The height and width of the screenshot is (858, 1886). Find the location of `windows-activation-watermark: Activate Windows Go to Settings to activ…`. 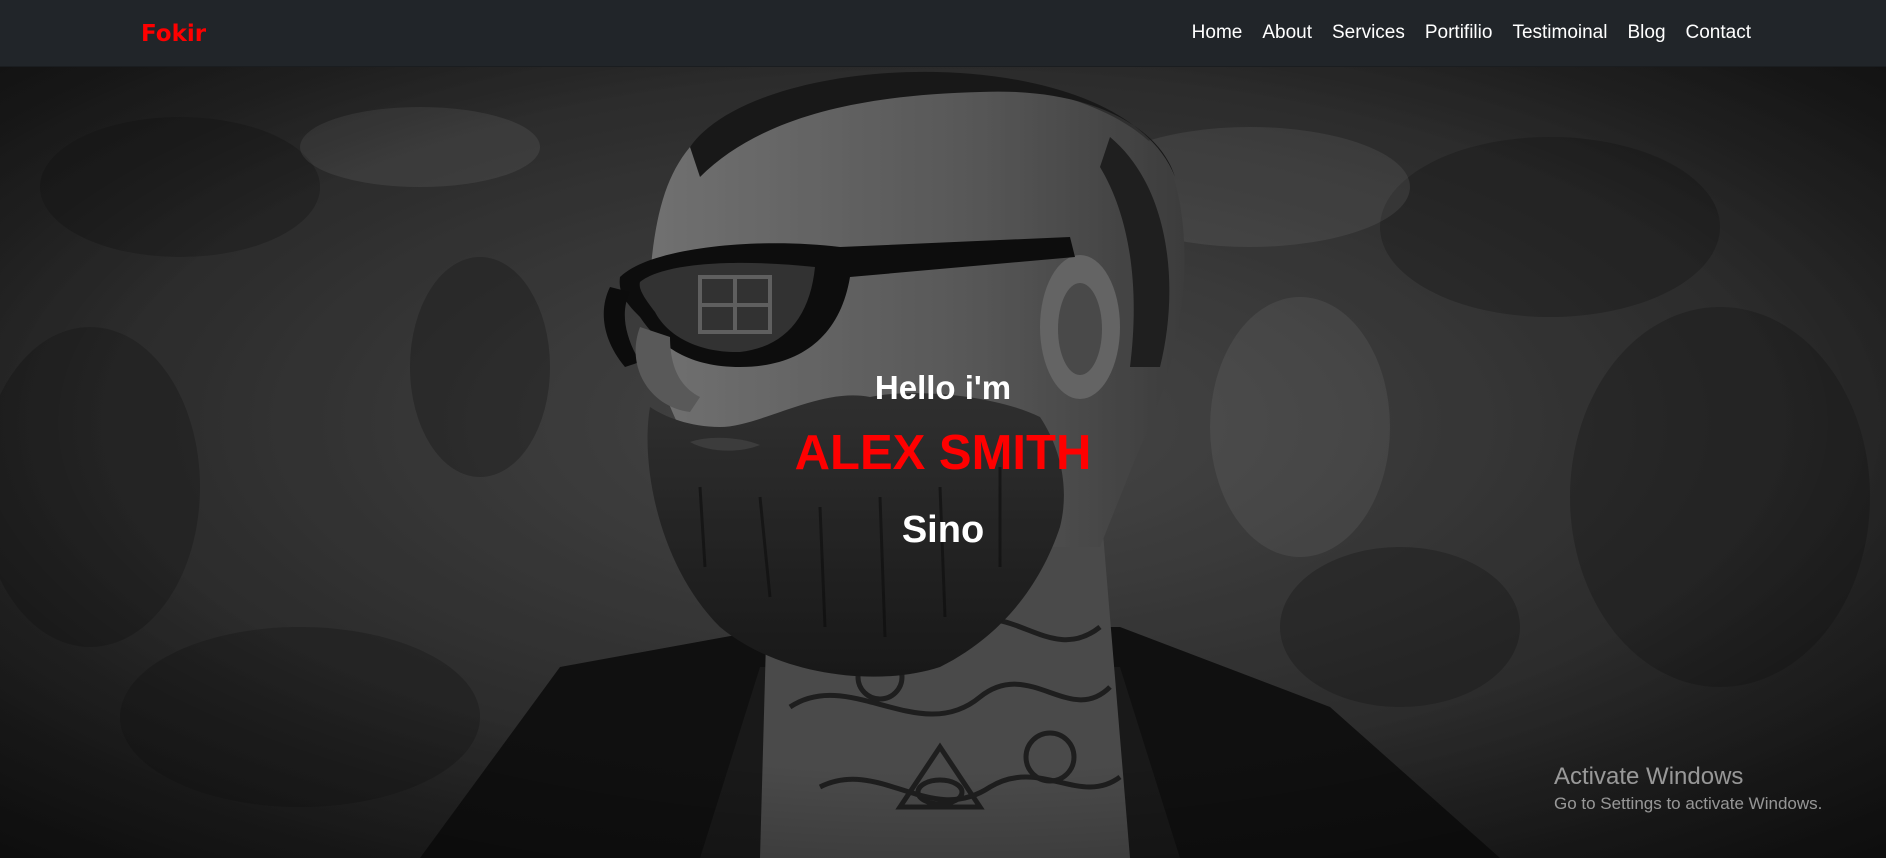

windows-activation-watermark: Activate Windows Go to Settings to activ… is located at coordinates (1688, 789).